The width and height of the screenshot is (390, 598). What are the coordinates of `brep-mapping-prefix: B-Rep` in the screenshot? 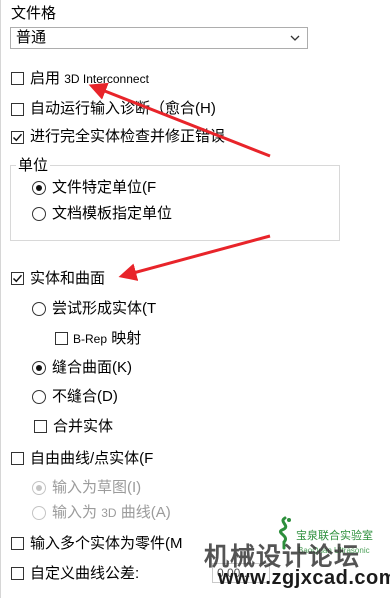 It's located at (90, 339).